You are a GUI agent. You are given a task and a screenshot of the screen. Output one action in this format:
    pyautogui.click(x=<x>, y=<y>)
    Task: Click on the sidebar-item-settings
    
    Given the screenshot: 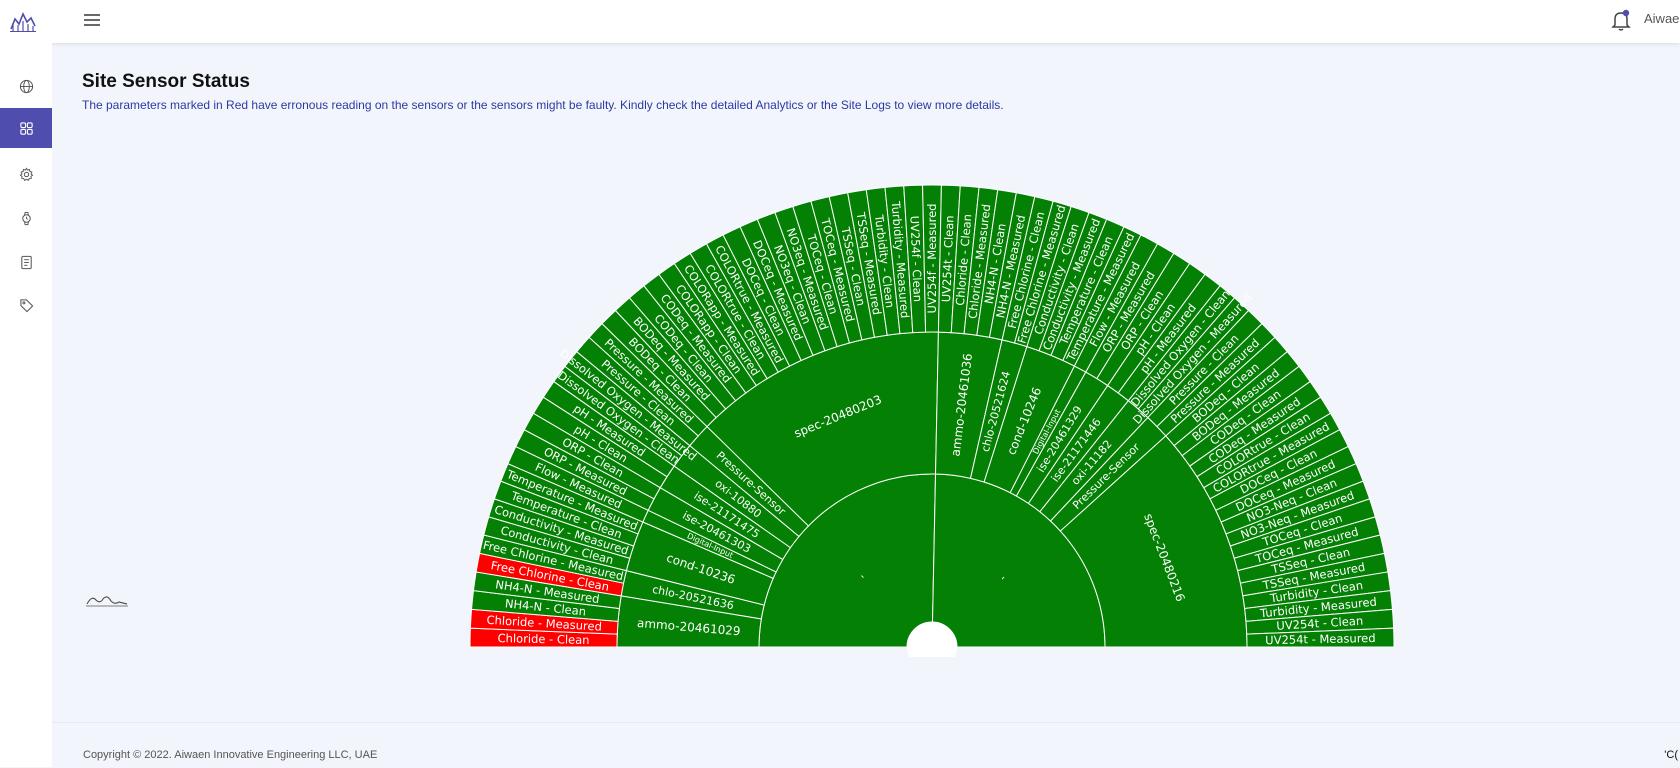 What is the action you would take?
    pyautogui.click(x=26, y=174)
    